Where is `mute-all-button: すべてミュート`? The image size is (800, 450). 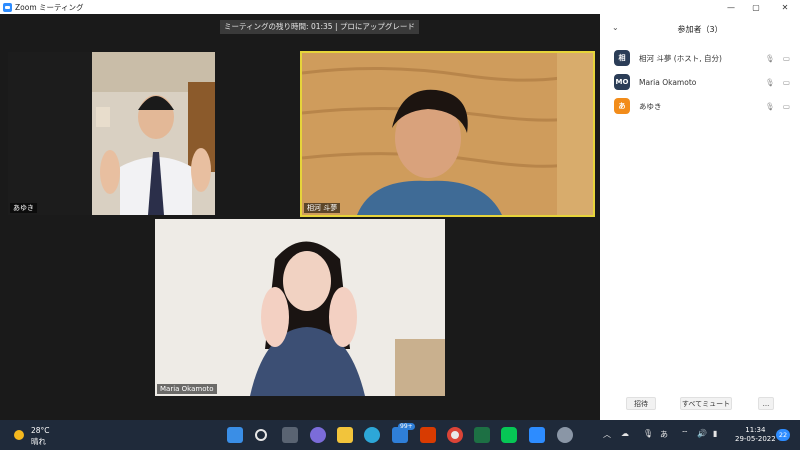
mute-all-button: すべてミュート is located at coordinates (706, 403).